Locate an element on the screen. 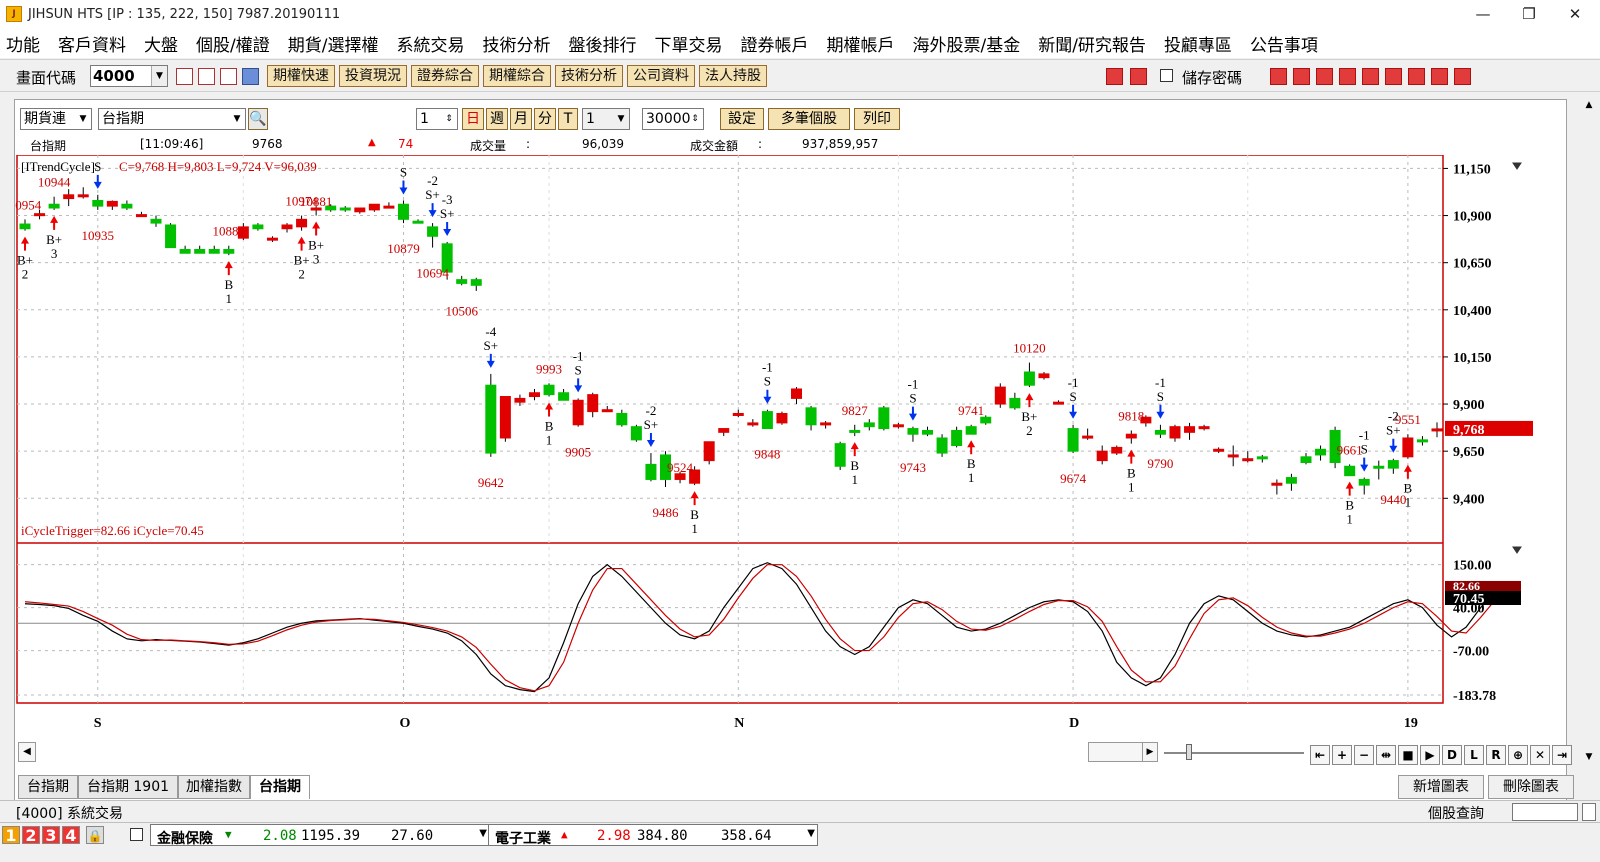  dropdown-icon is located at coordinates (250, 76).